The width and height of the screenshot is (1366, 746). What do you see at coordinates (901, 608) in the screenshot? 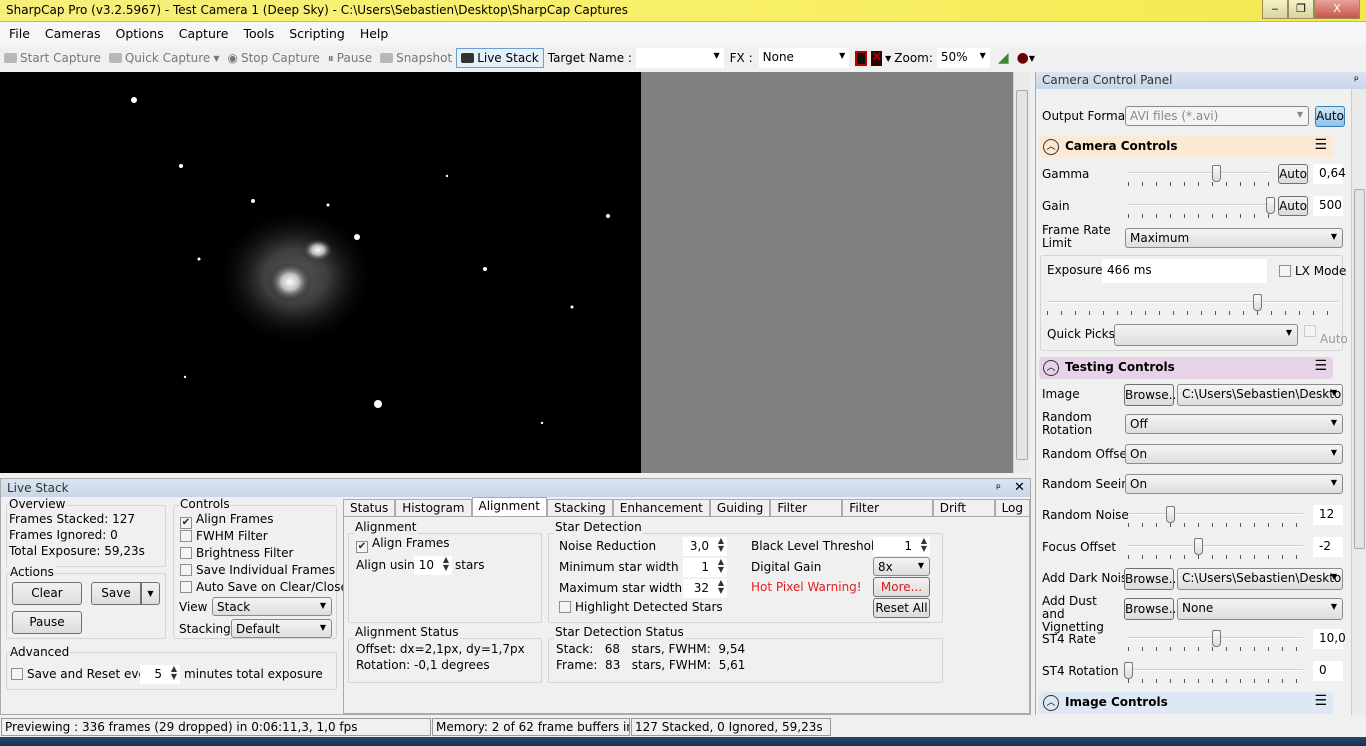
I see `reset-all-button: Reset All` at bounding box center [901, 608].